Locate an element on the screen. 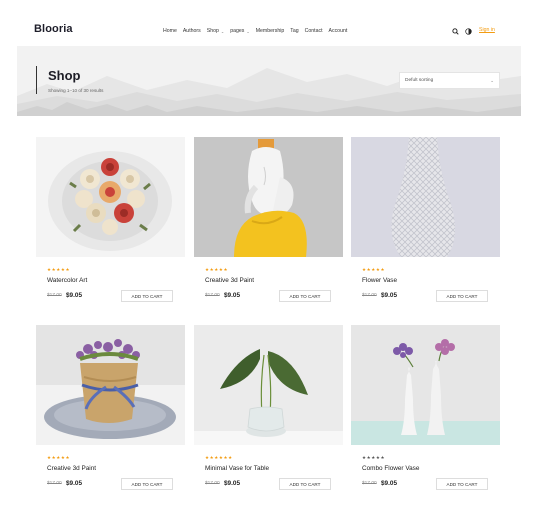 The image size is (540, 510). nav-membership: Membership is located at coordinates (270, 31).